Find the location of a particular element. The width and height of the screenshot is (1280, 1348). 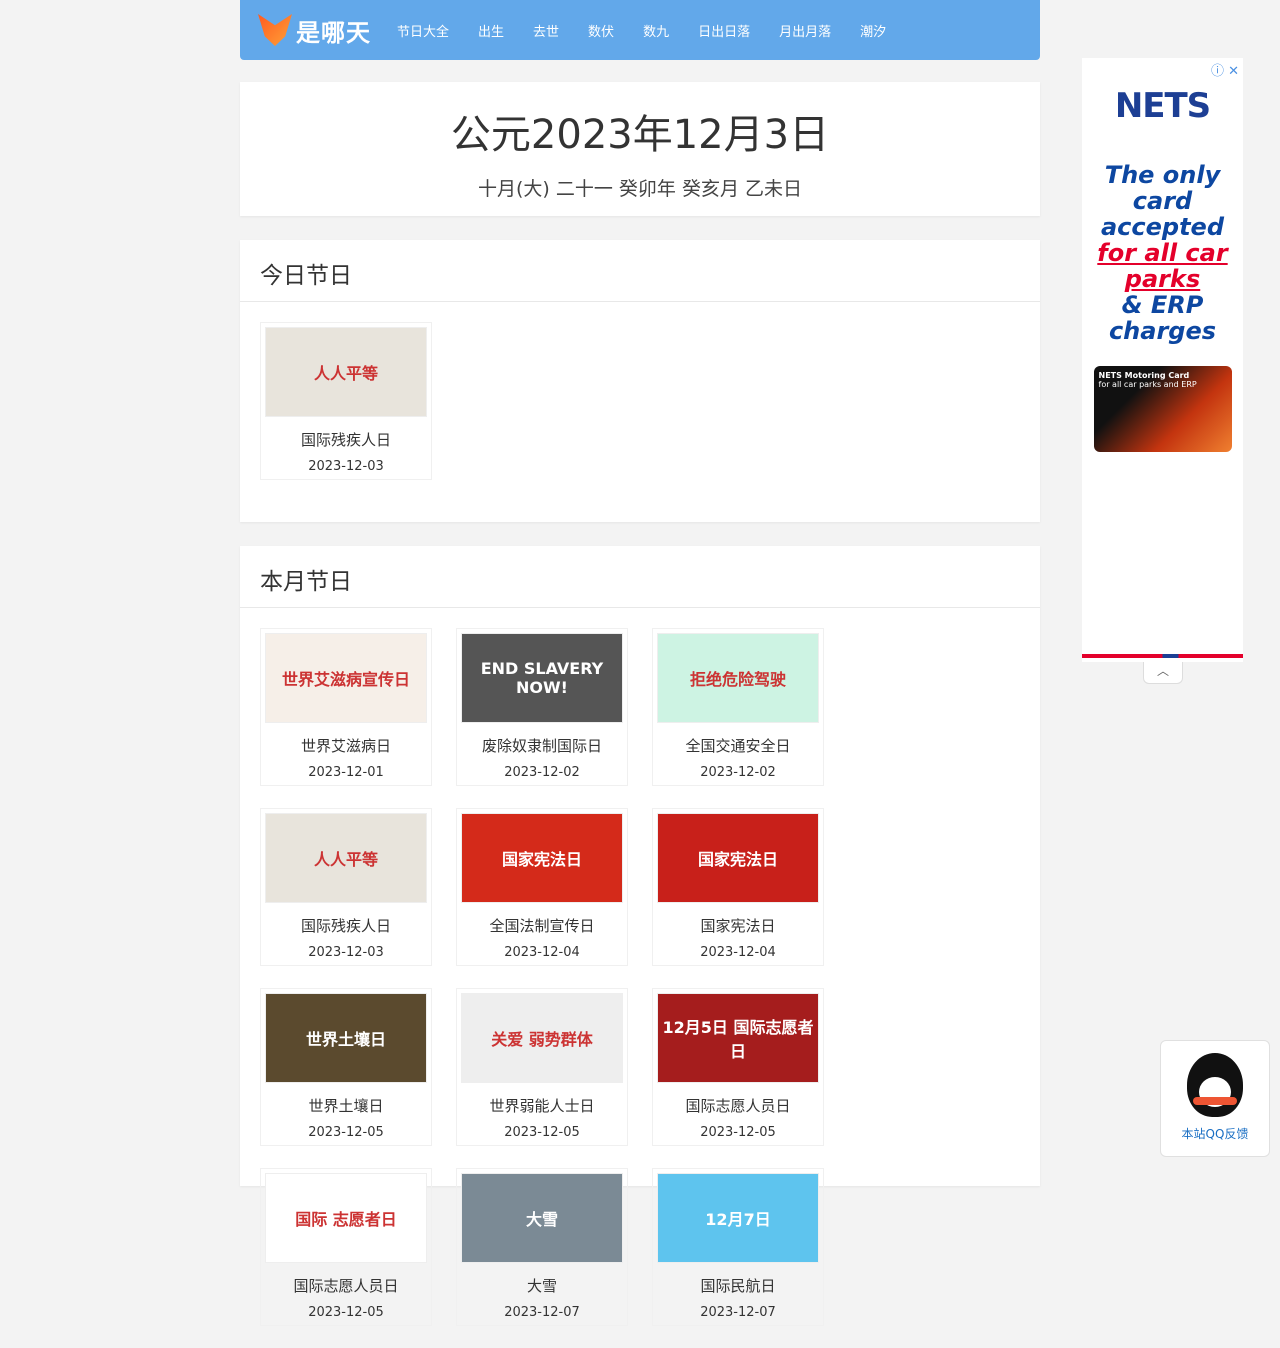

festival-item: 国际 志愿者日 国际志愿人员日 2023-12-05 is located at coordinates (346, 1247).